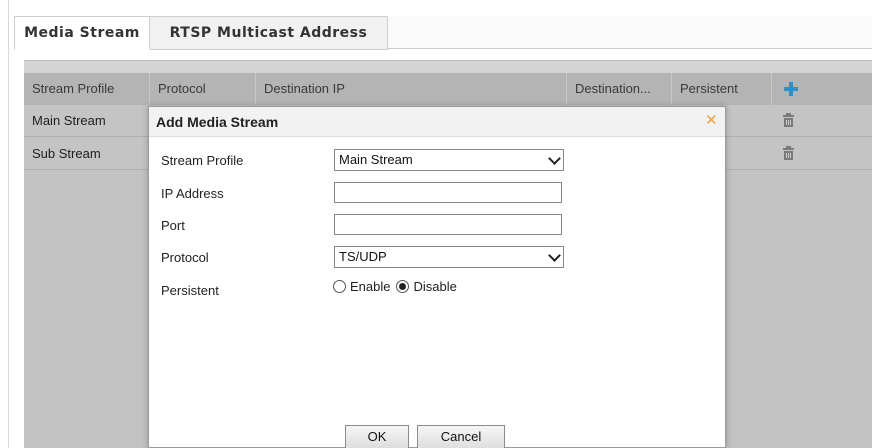  What do you see at coordinates (190, 290) in the screenshot?
I see `persistent-label: Persistent` at bounding box center [190, 290].